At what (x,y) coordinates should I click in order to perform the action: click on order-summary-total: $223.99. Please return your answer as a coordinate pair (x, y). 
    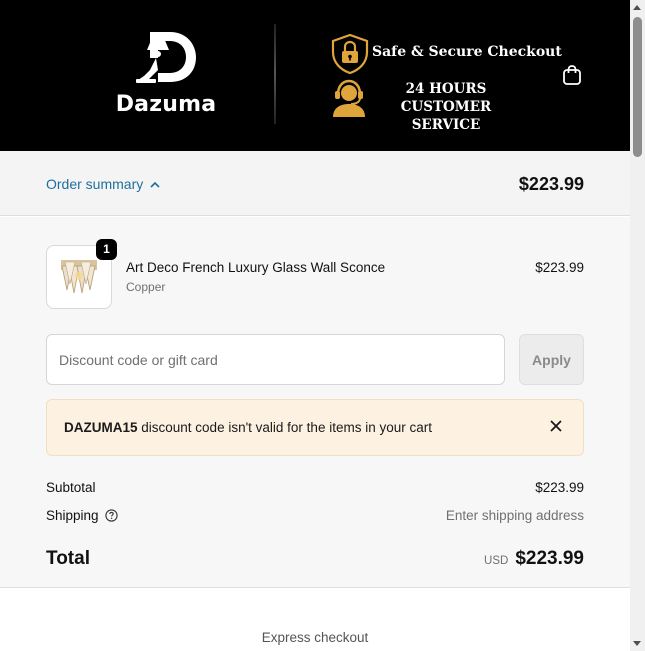
    Looking at the image, I should click on (551, 184).